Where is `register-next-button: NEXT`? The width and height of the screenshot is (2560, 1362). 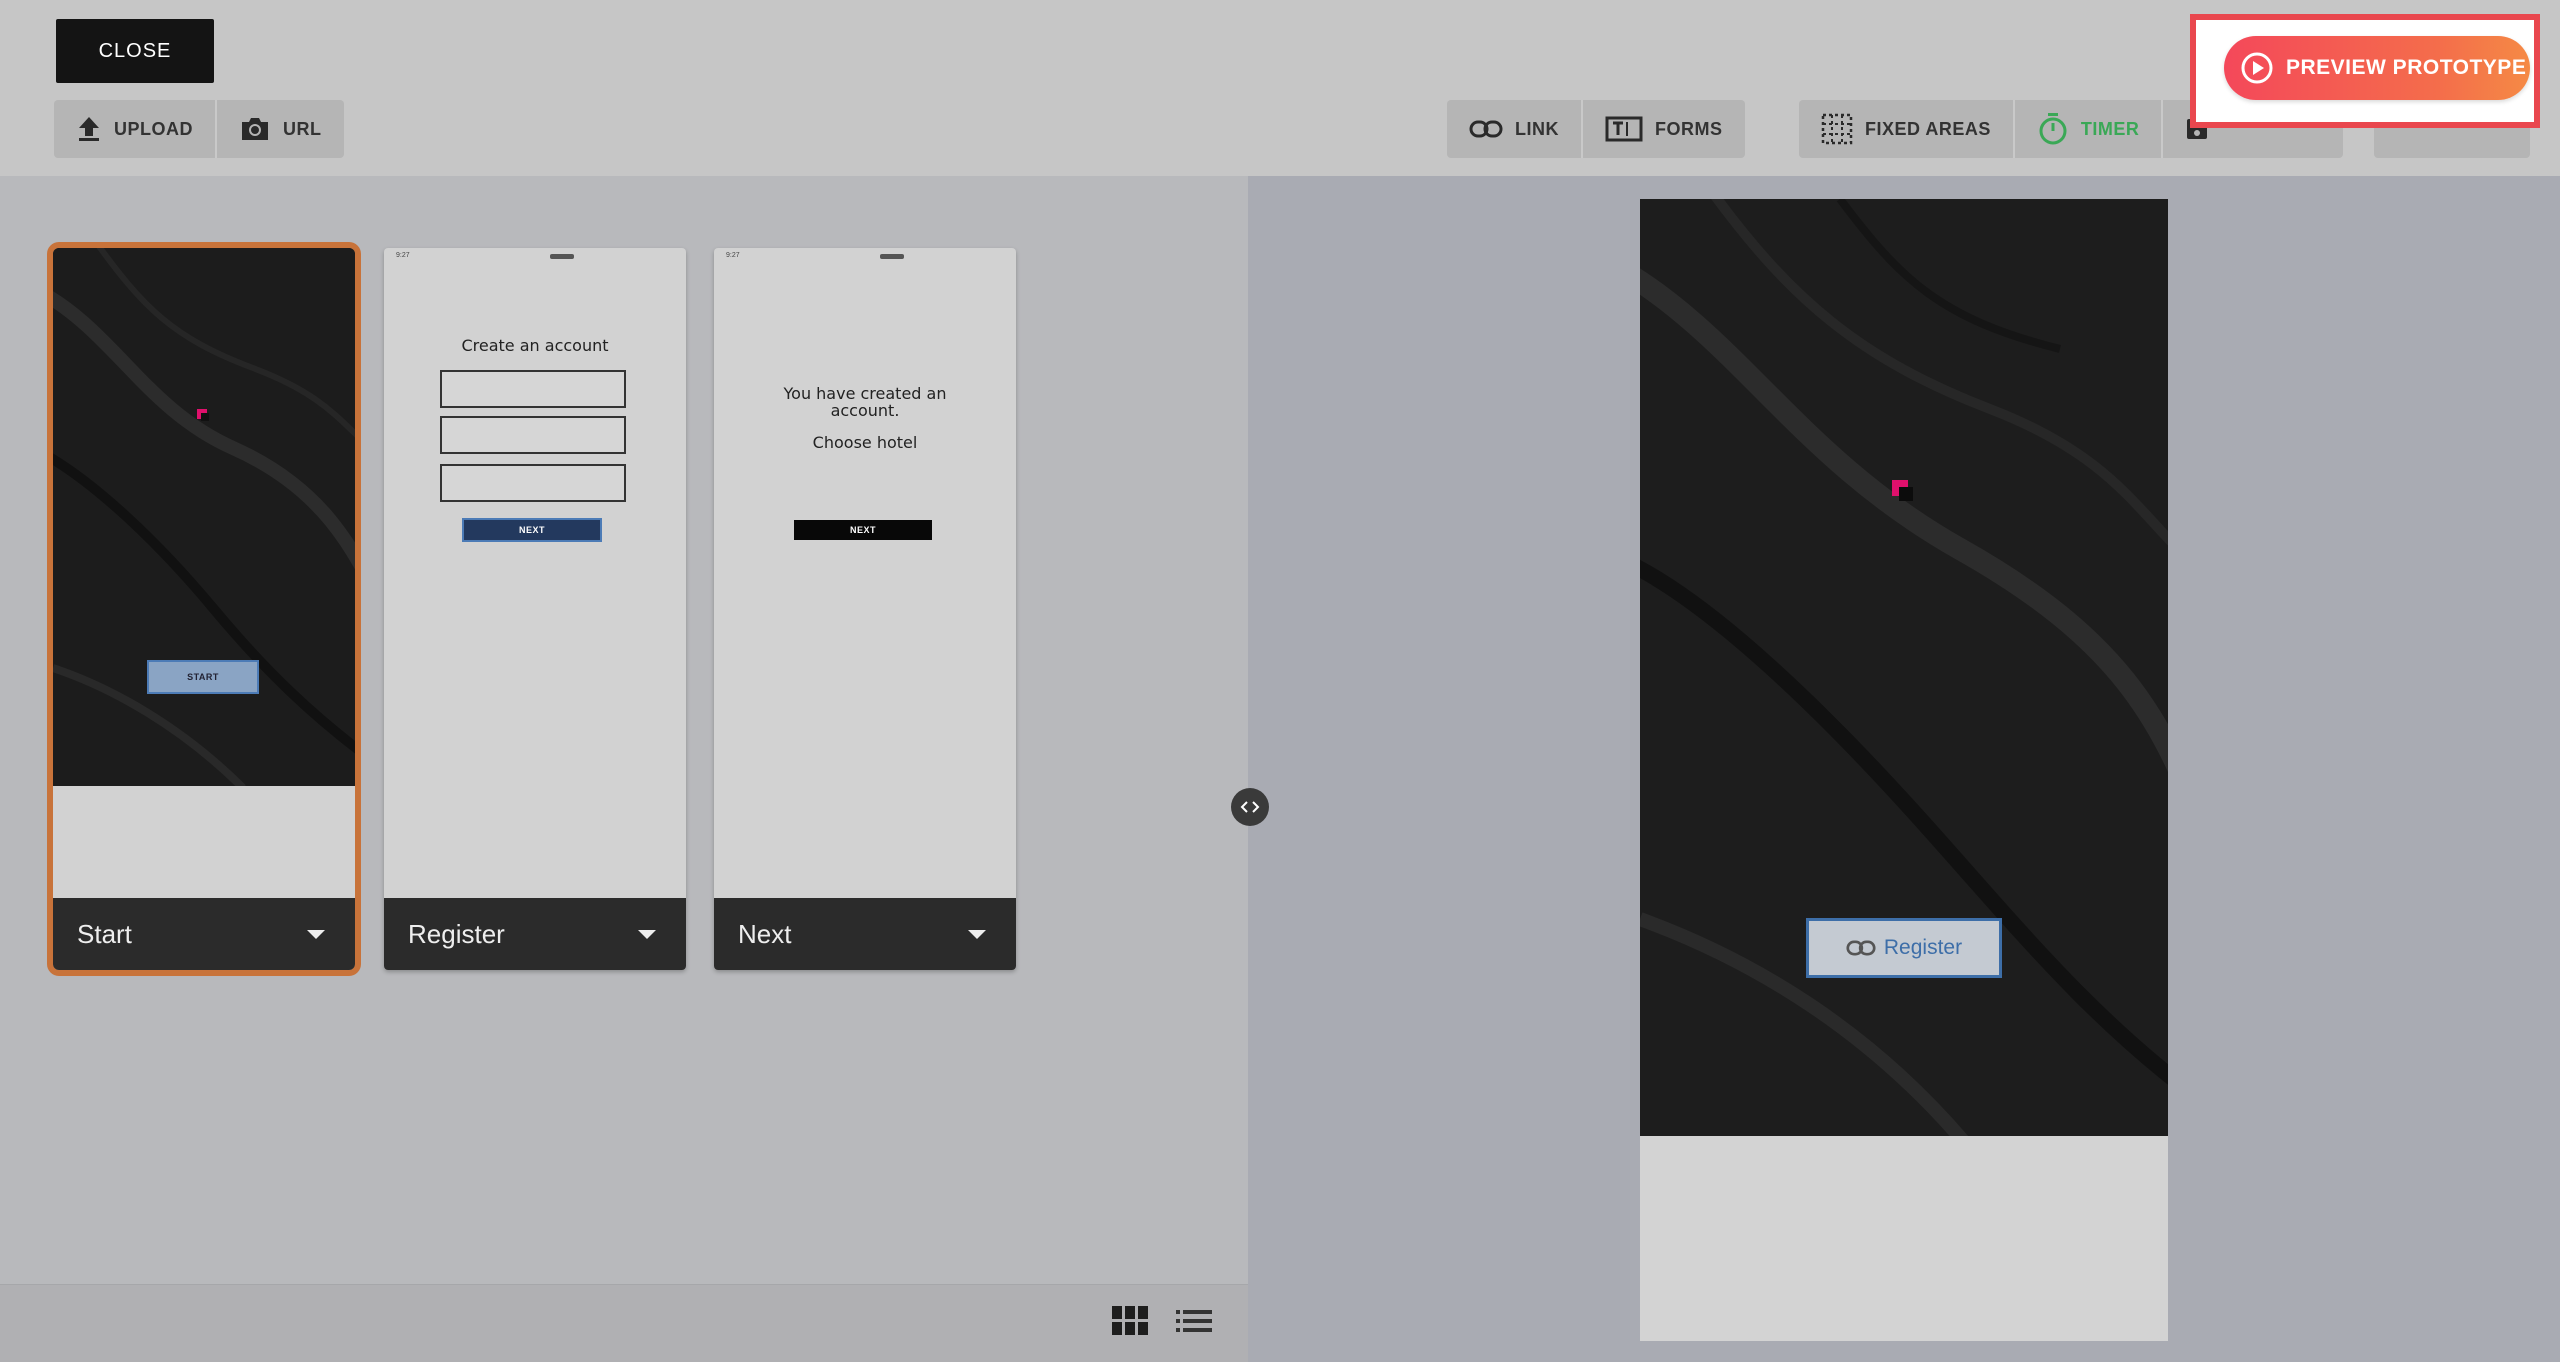
register-next-button: NEXT is located at coordinates (532, 530).